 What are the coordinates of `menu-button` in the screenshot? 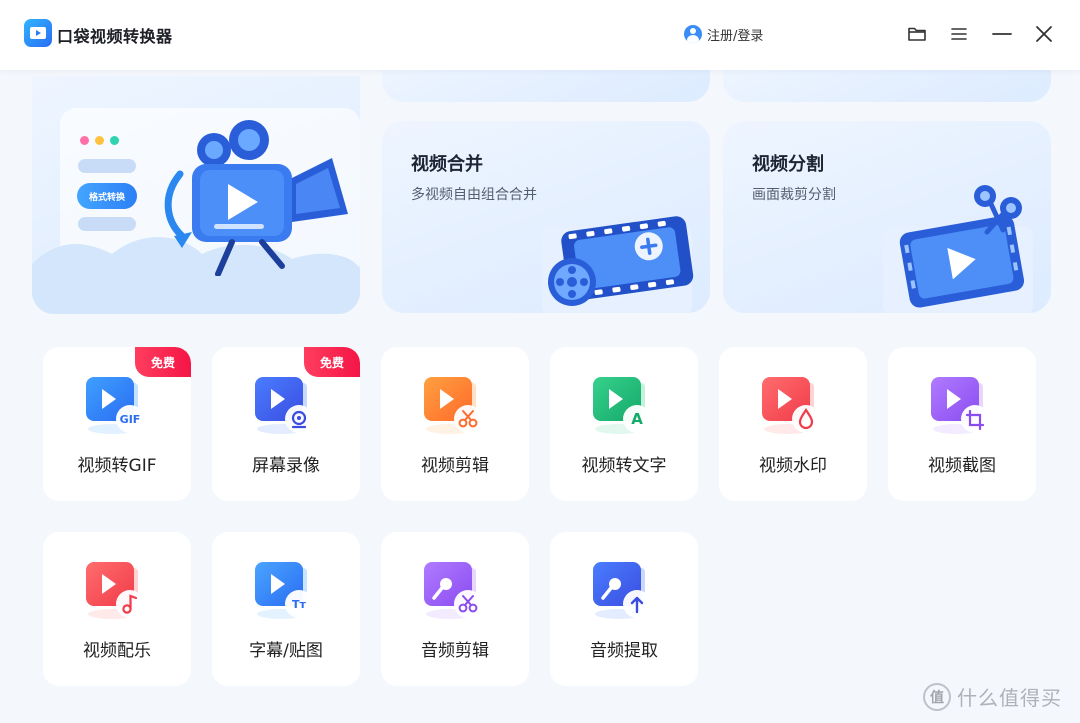 It's located at (959, 34).